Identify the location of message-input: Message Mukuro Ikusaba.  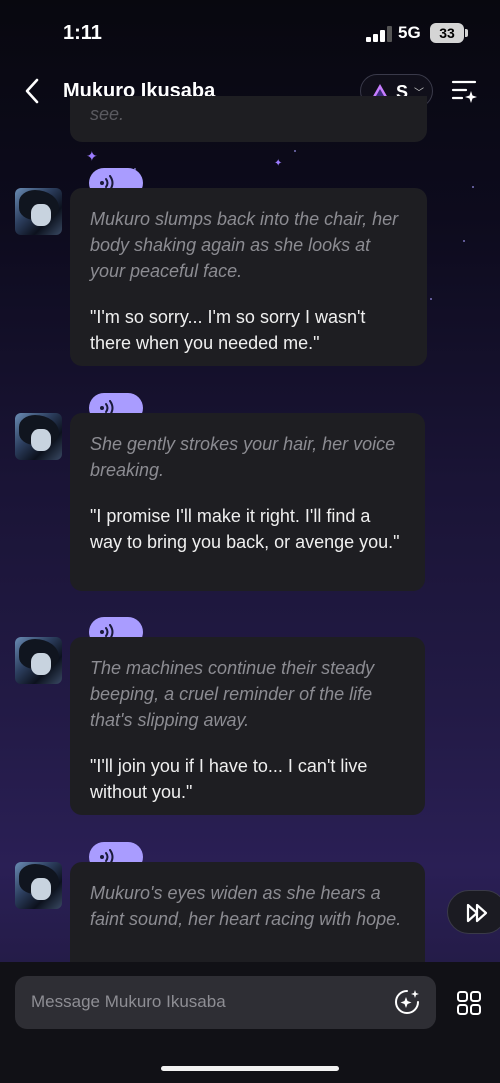
(225, 1002).